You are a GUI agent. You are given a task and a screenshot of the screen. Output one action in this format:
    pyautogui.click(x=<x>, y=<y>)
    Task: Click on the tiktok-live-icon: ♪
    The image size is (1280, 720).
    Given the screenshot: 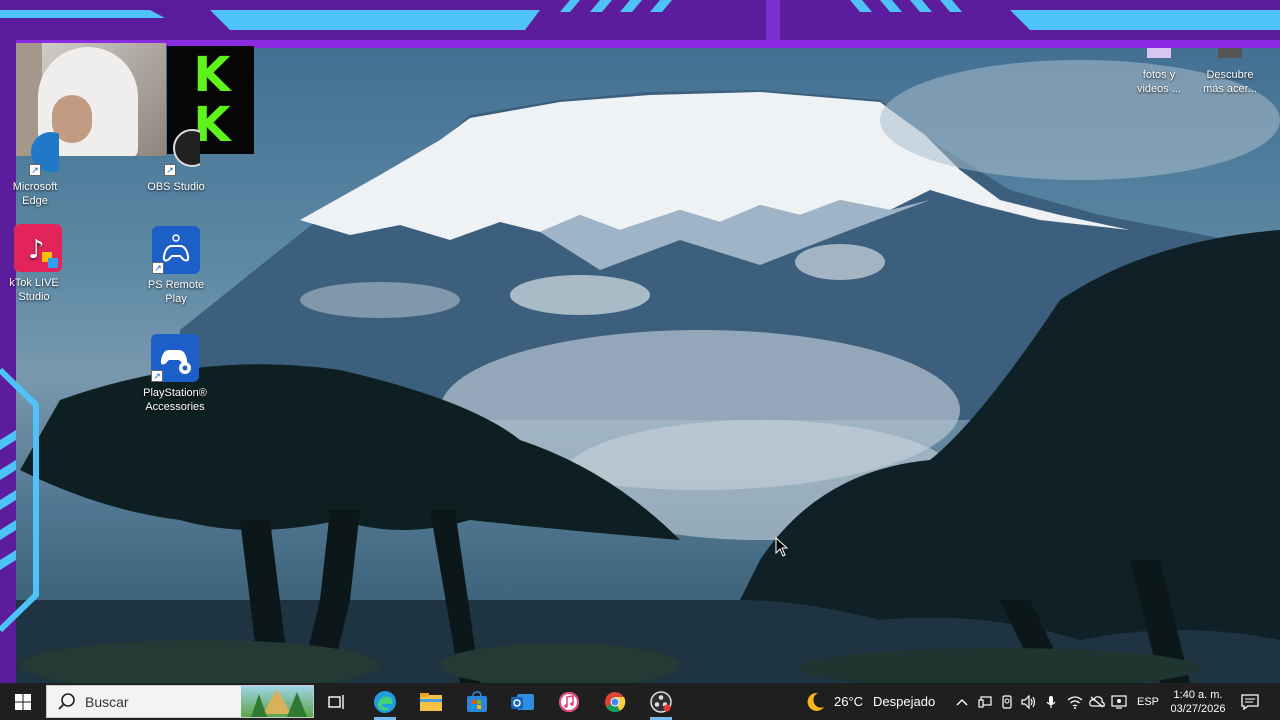 What is the action you would take?
    pyautogui.click(x=38, y=248)
    